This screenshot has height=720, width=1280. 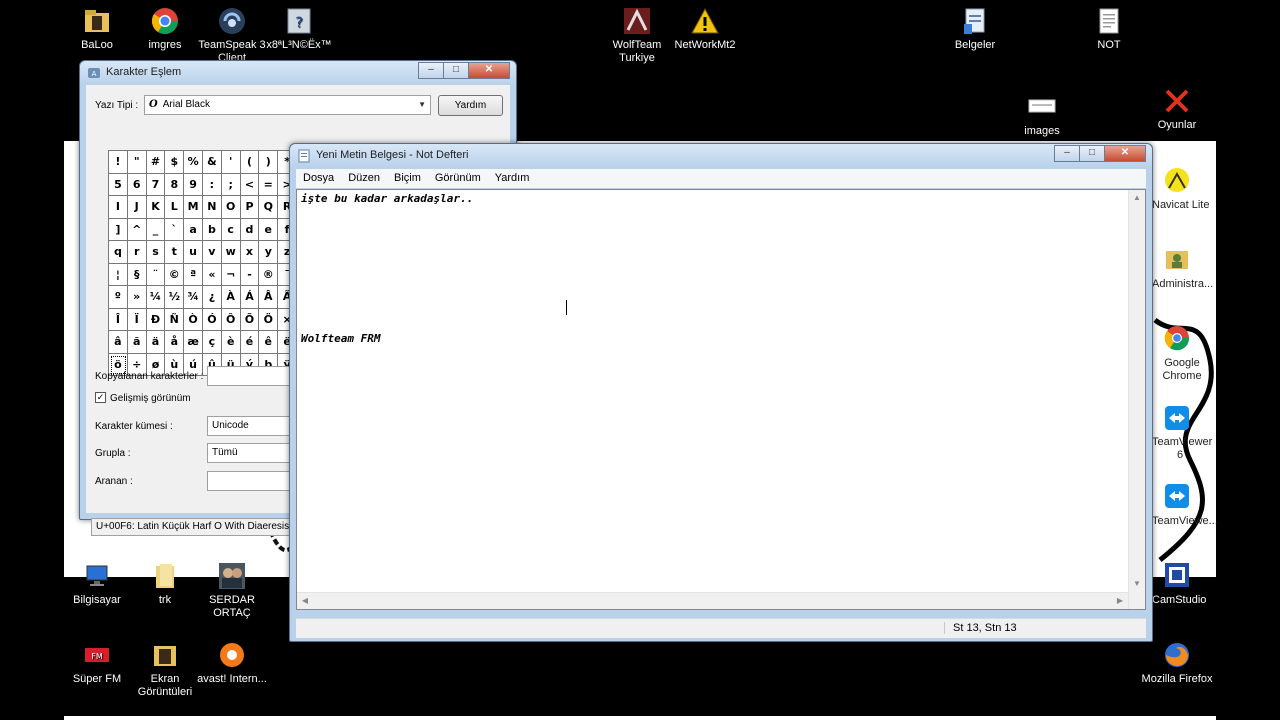 I want to click on character-cell: 7, so click(x=156, y=184).